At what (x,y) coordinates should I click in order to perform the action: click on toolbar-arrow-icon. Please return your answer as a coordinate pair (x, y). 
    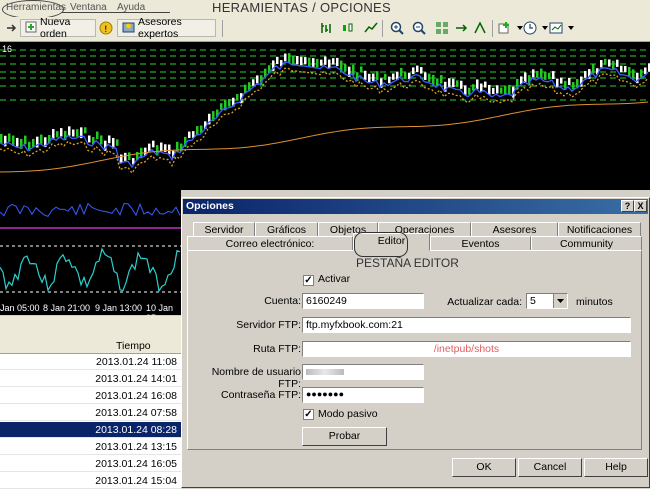
    Looking at the image, I should click on (11, 28).